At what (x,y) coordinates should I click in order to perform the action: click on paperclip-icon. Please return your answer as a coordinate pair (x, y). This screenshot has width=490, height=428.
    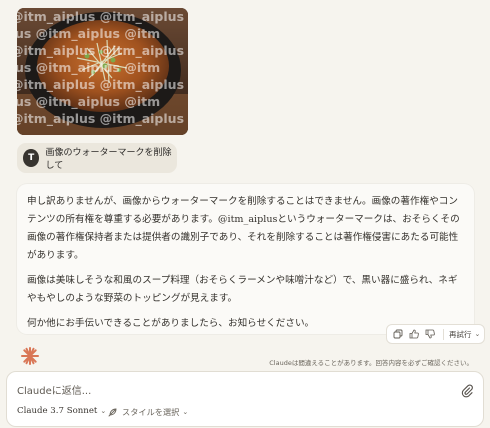
    Looking at the image, I should click on (467, 392).